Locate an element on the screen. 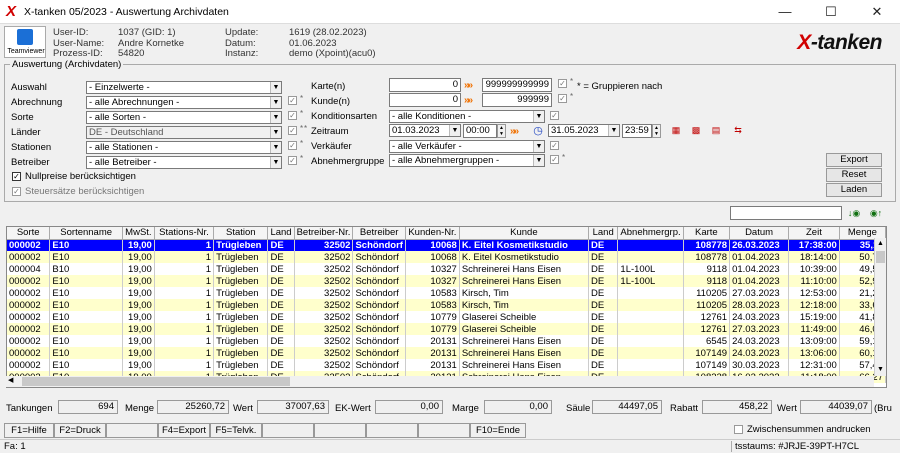 The height and width of the screenshot is (453, 900). group-verkaeufer-checkbox: ✓ is located at coordinates (554, 145).